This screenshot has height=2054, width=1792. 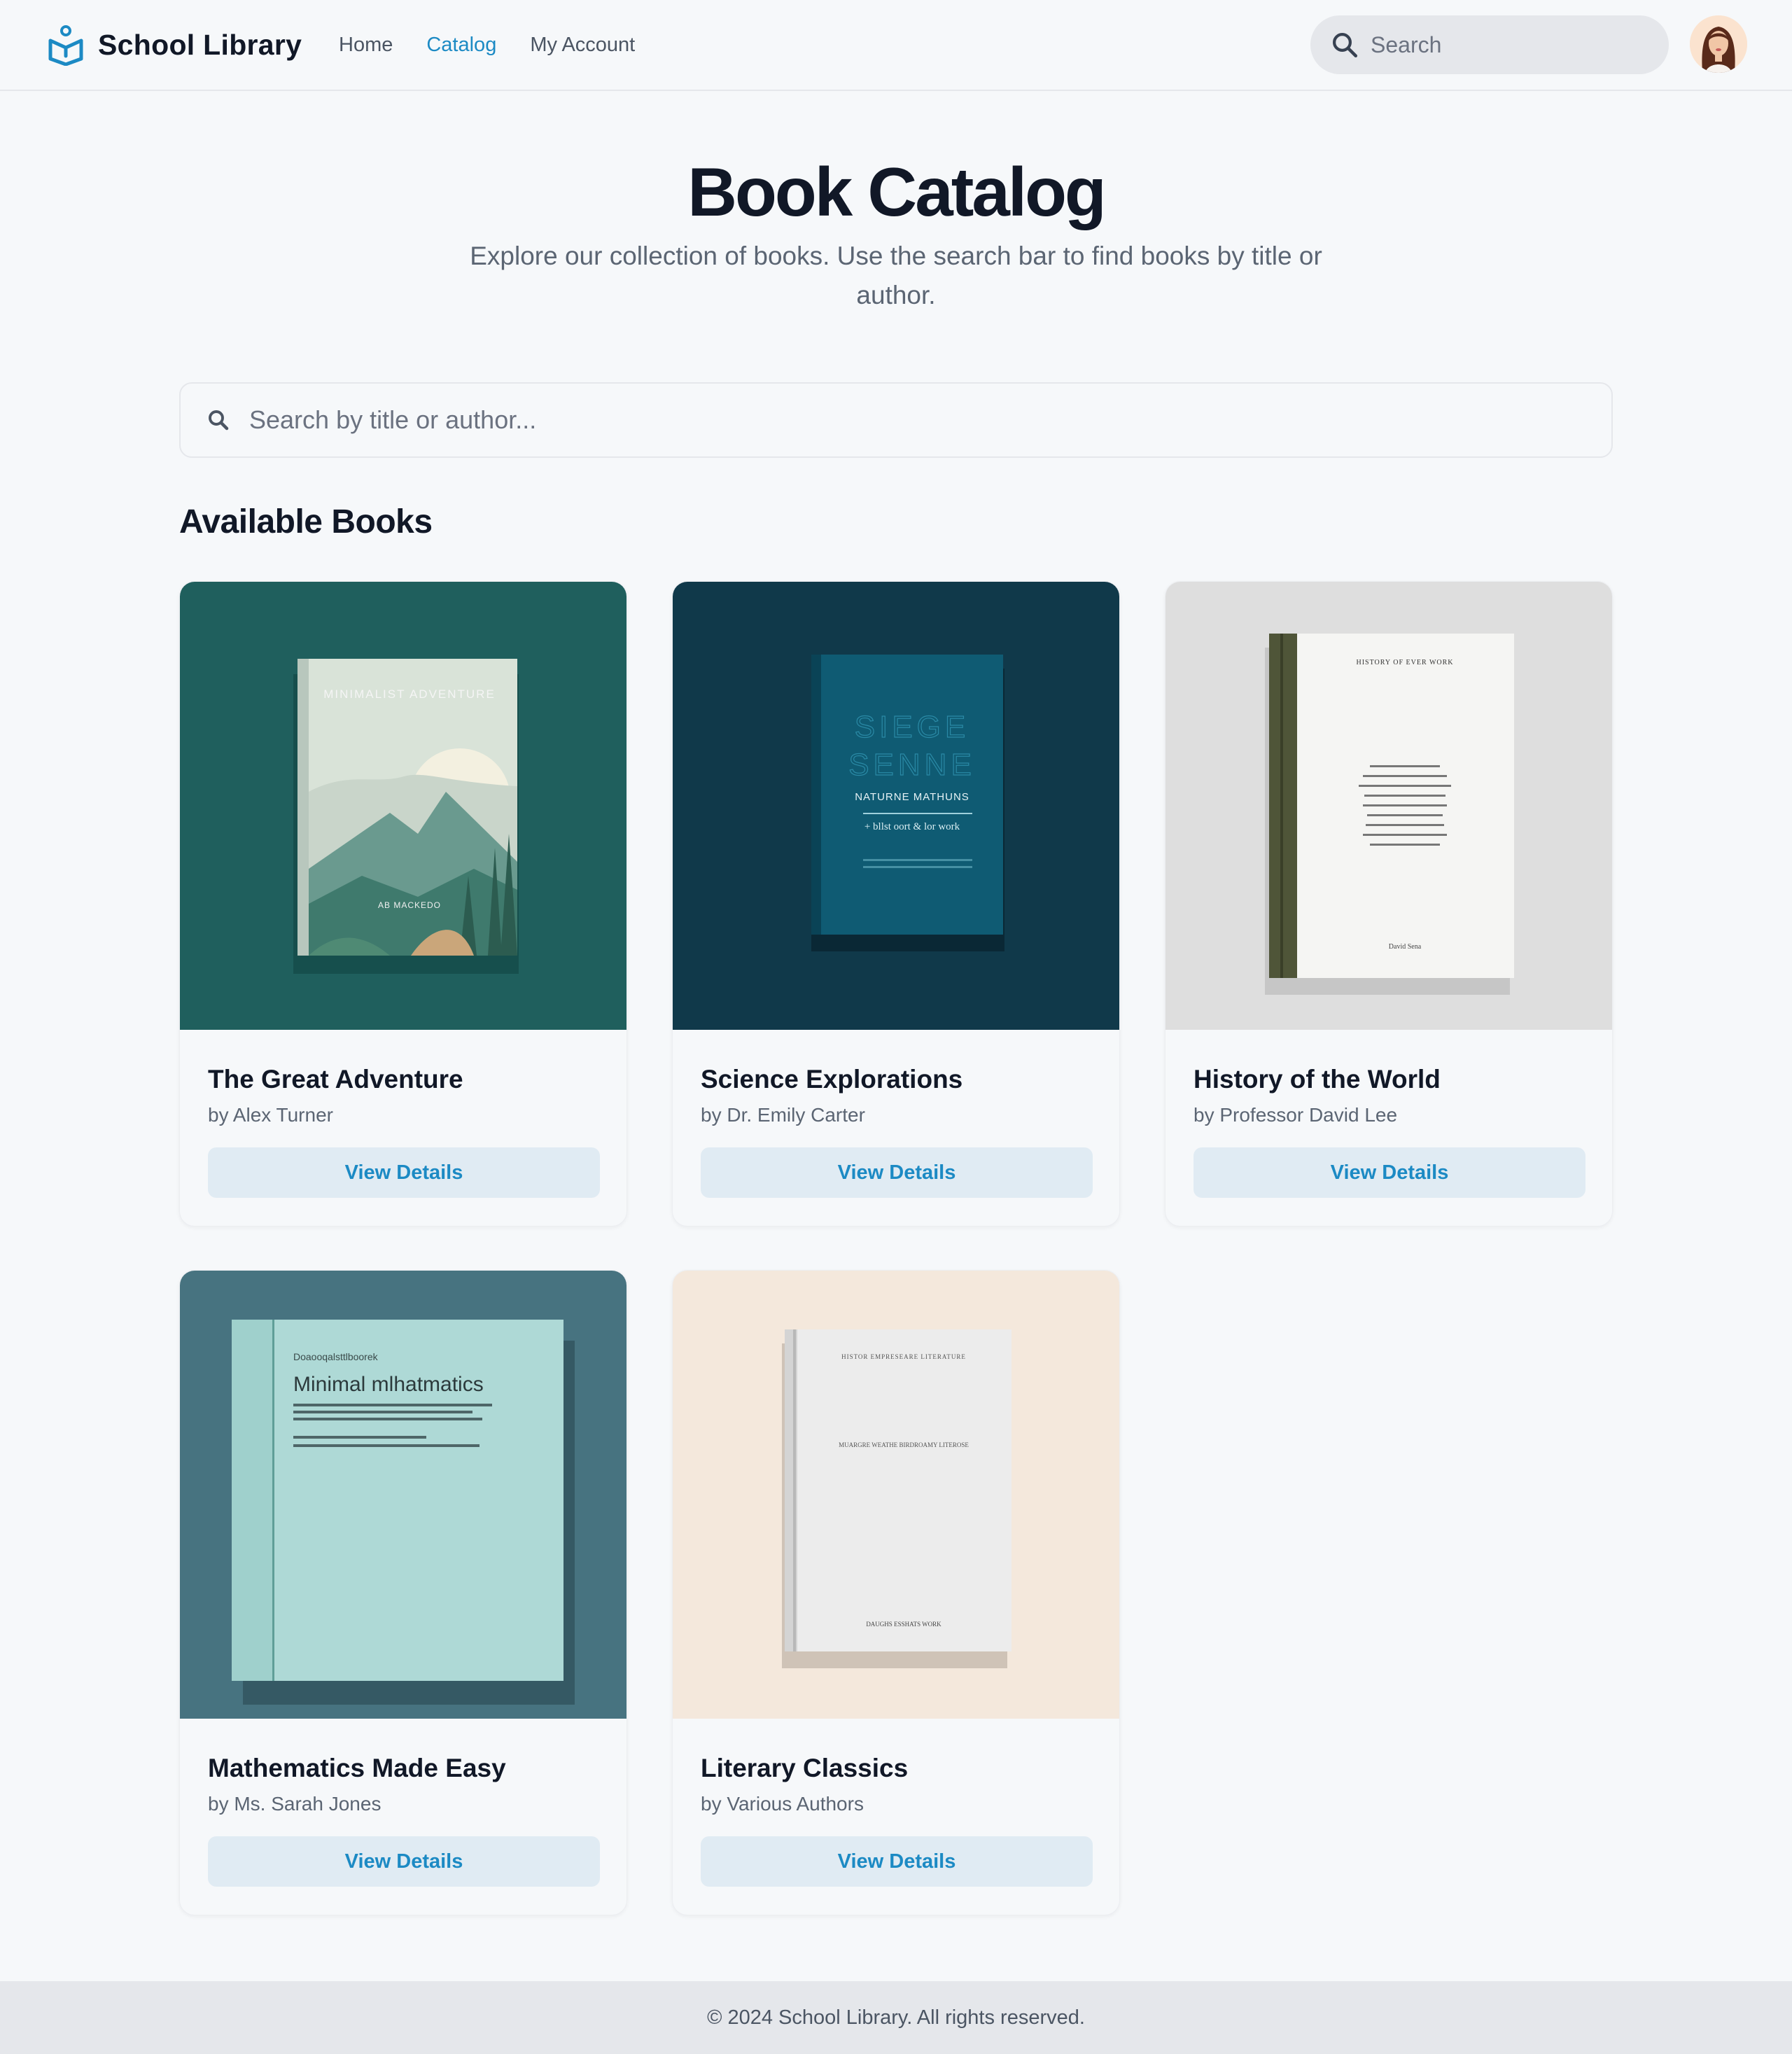 I want to click on book-cover-image: HISTORY OF EVER WORK David Sena, so click(x=1389, y=806).